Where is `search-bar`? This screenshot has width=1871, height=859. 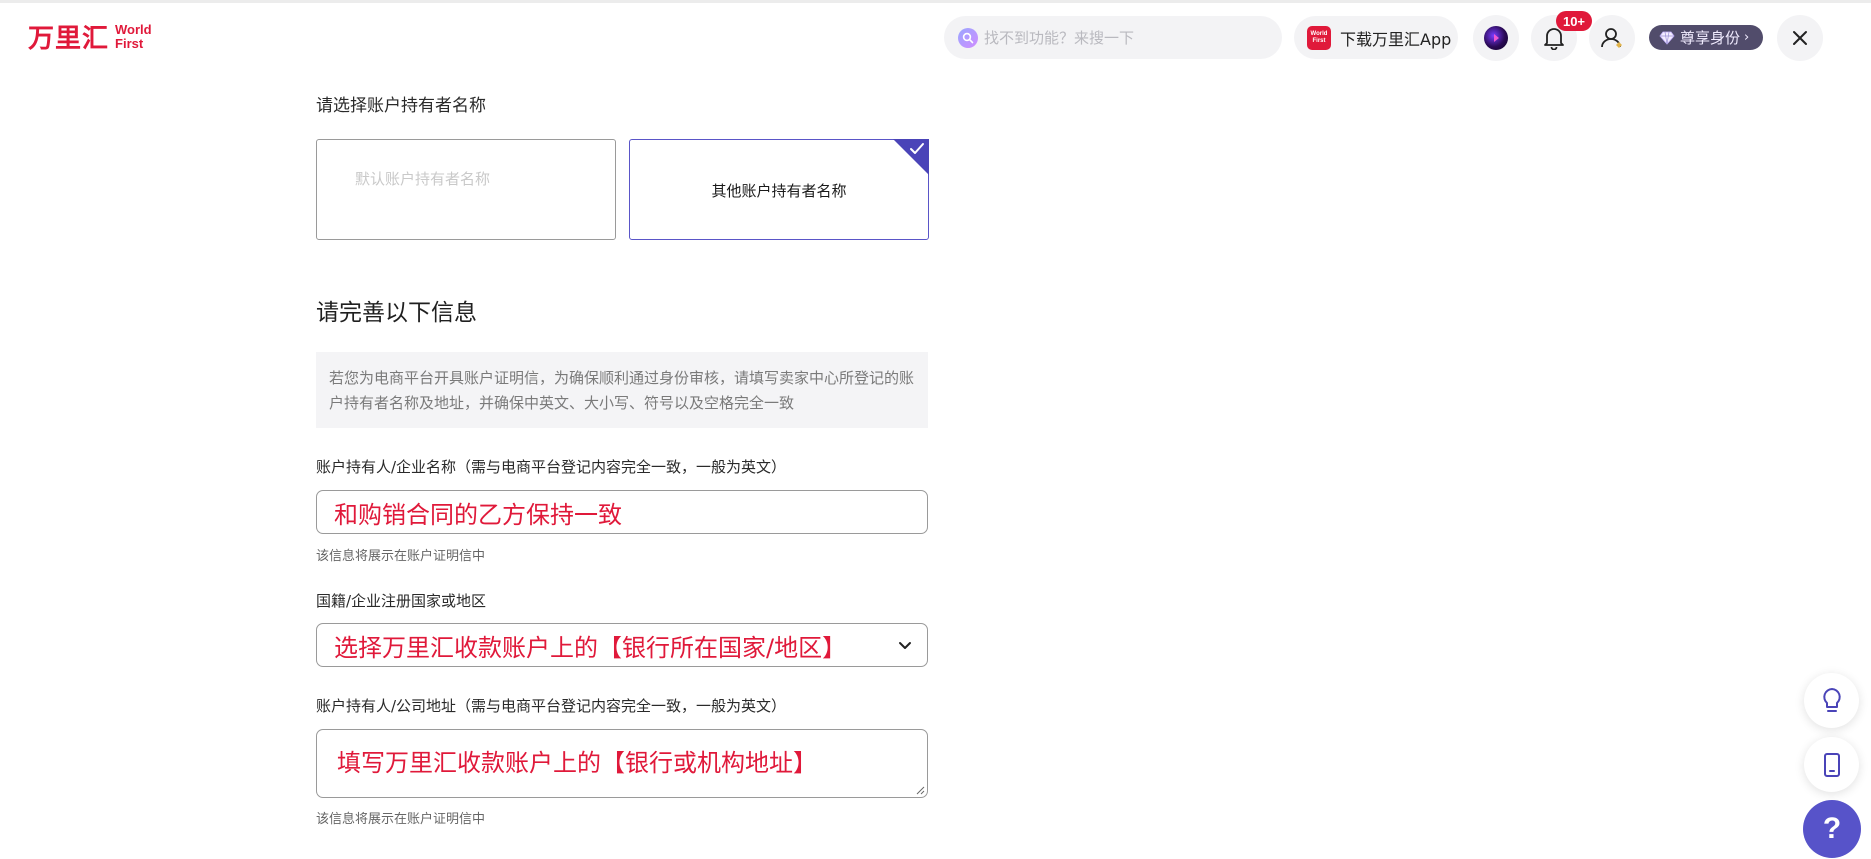
search-bar is located at coordinates (1113, 37).